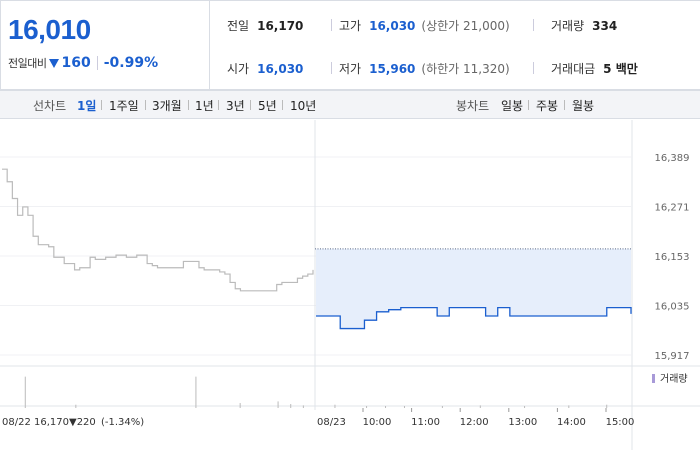 The image size is (700, 450). I want to click on stat-open: 시가 16,030, so click(265, 68).